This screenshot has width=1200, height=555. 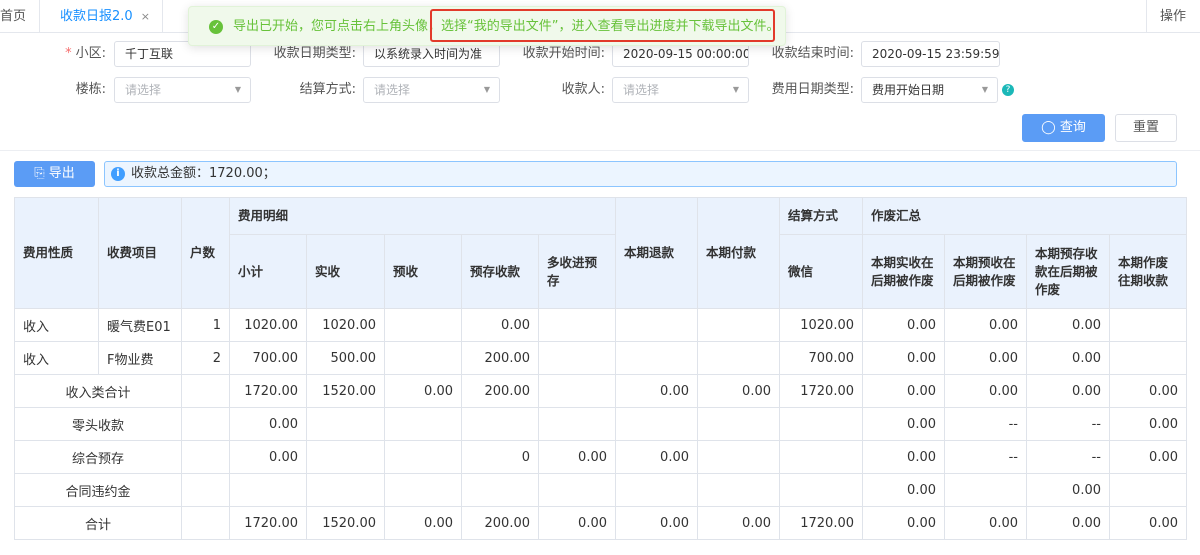 What do you see at coordinates (640, 174) in the screenshot?
I see `summary-alert: i 收款总金额：1720.00；` at bounding box center [640, 174].